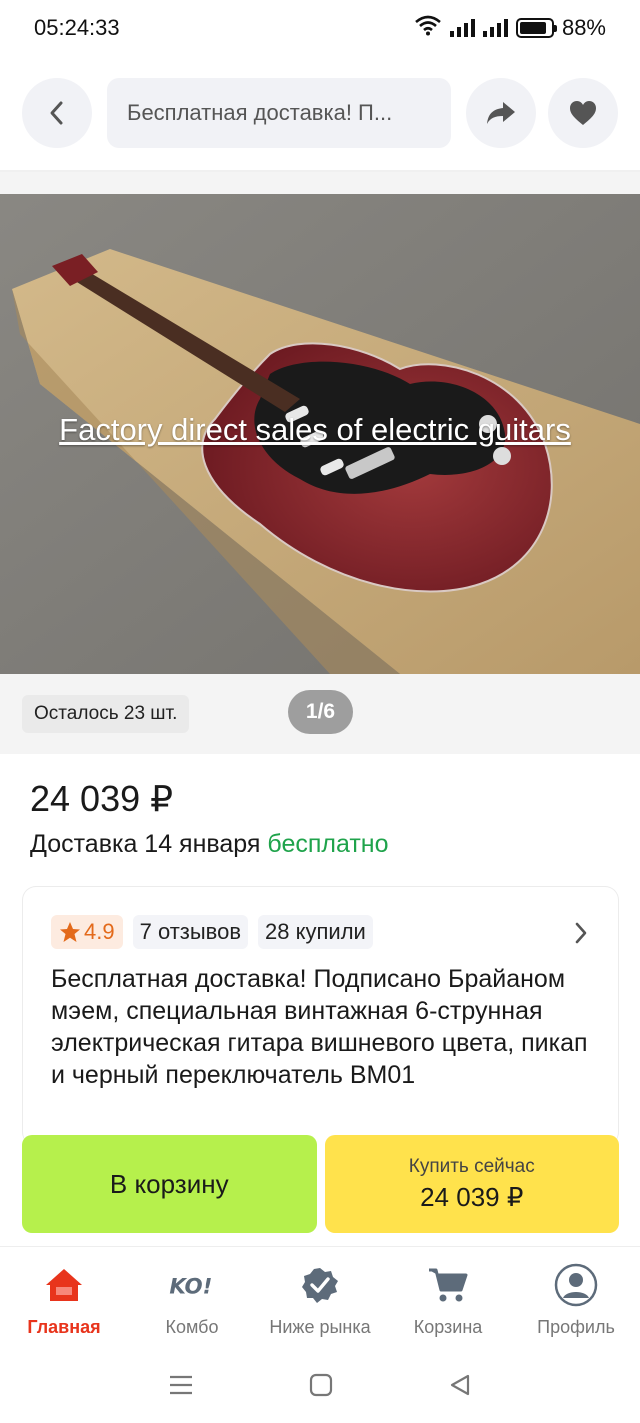  What do you see at coordinates (462, 28) in the screenshot?
I see `signal-icon` at bounding box center [462, 28].